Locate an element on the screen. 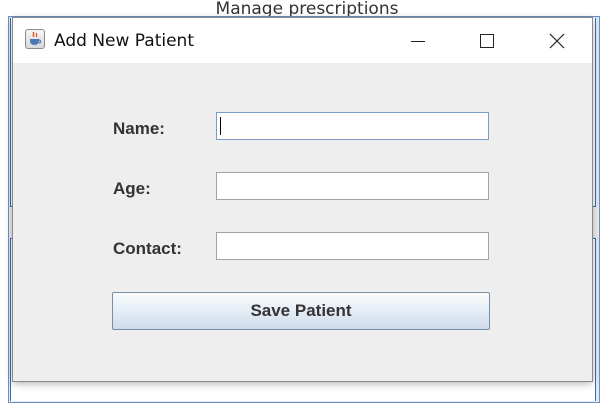 The image size is (614, 403). name-field is located at coordinates (352, 126).